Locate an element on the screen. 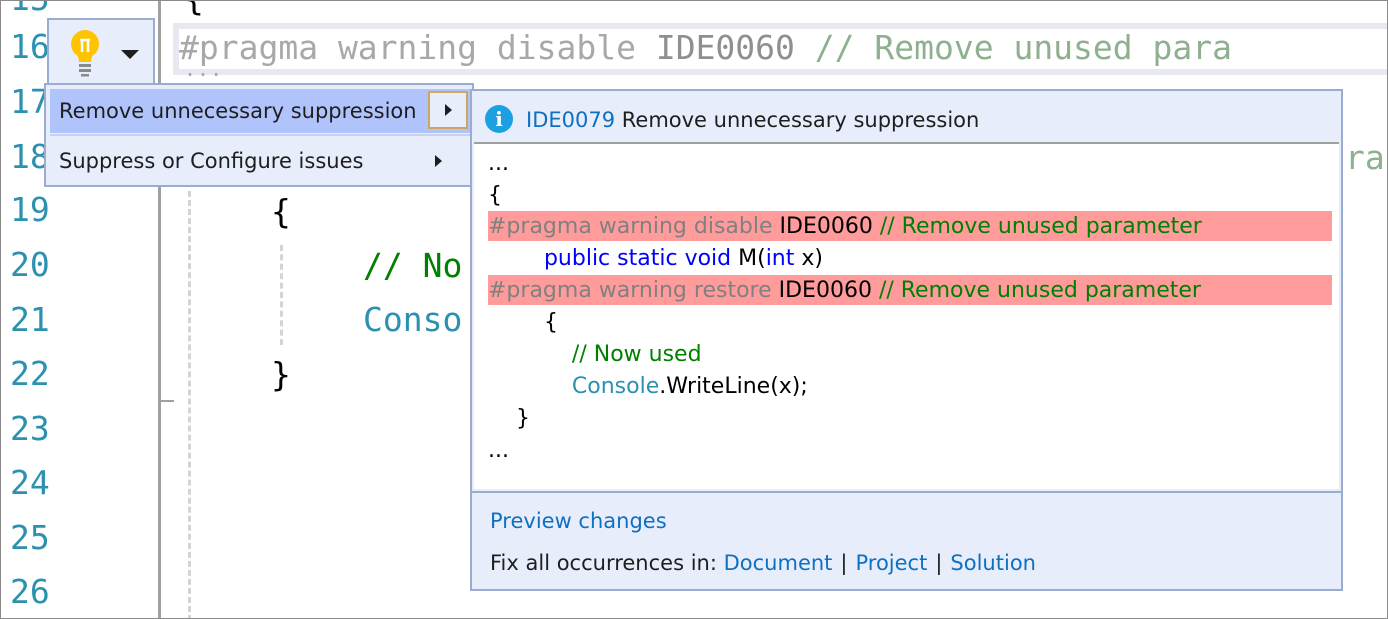 This screenshot has width=1388, height=619. menu-item-label: Suppress or Configure issues is located at coordinates (211, 161).